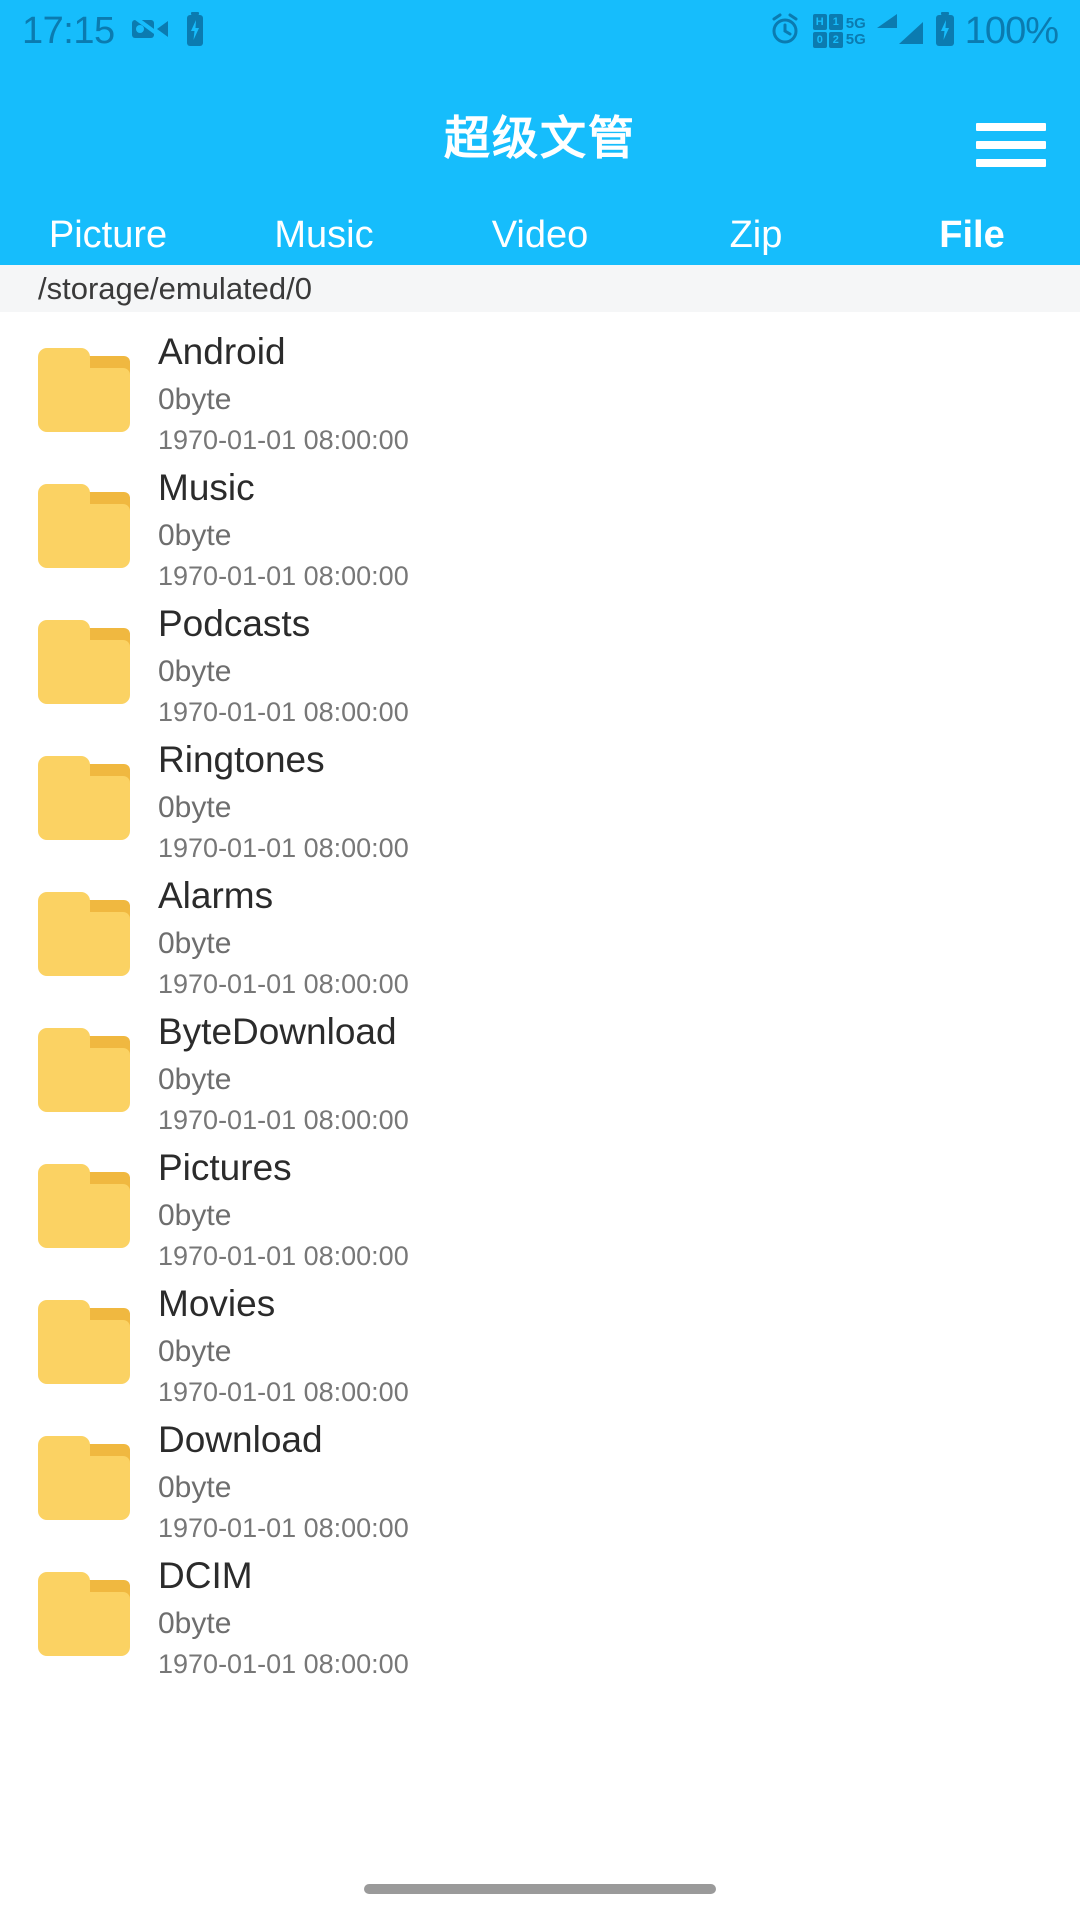  What do you see at coordinates (195, 31) in the screenshot?
I see `battery-charging-icon` at bounding box center [195, 31].